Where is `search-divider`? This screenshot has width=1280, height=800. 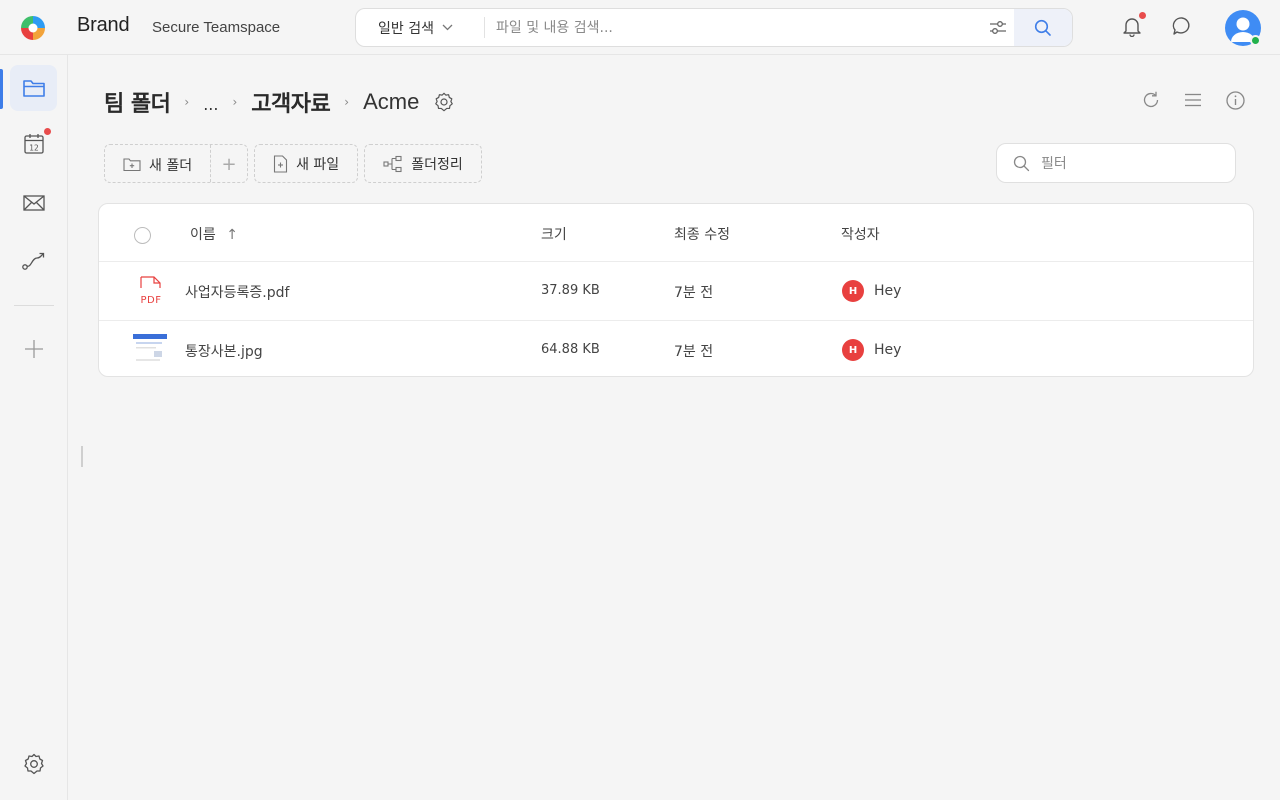
search-divider is located at coordinates (484, 27).